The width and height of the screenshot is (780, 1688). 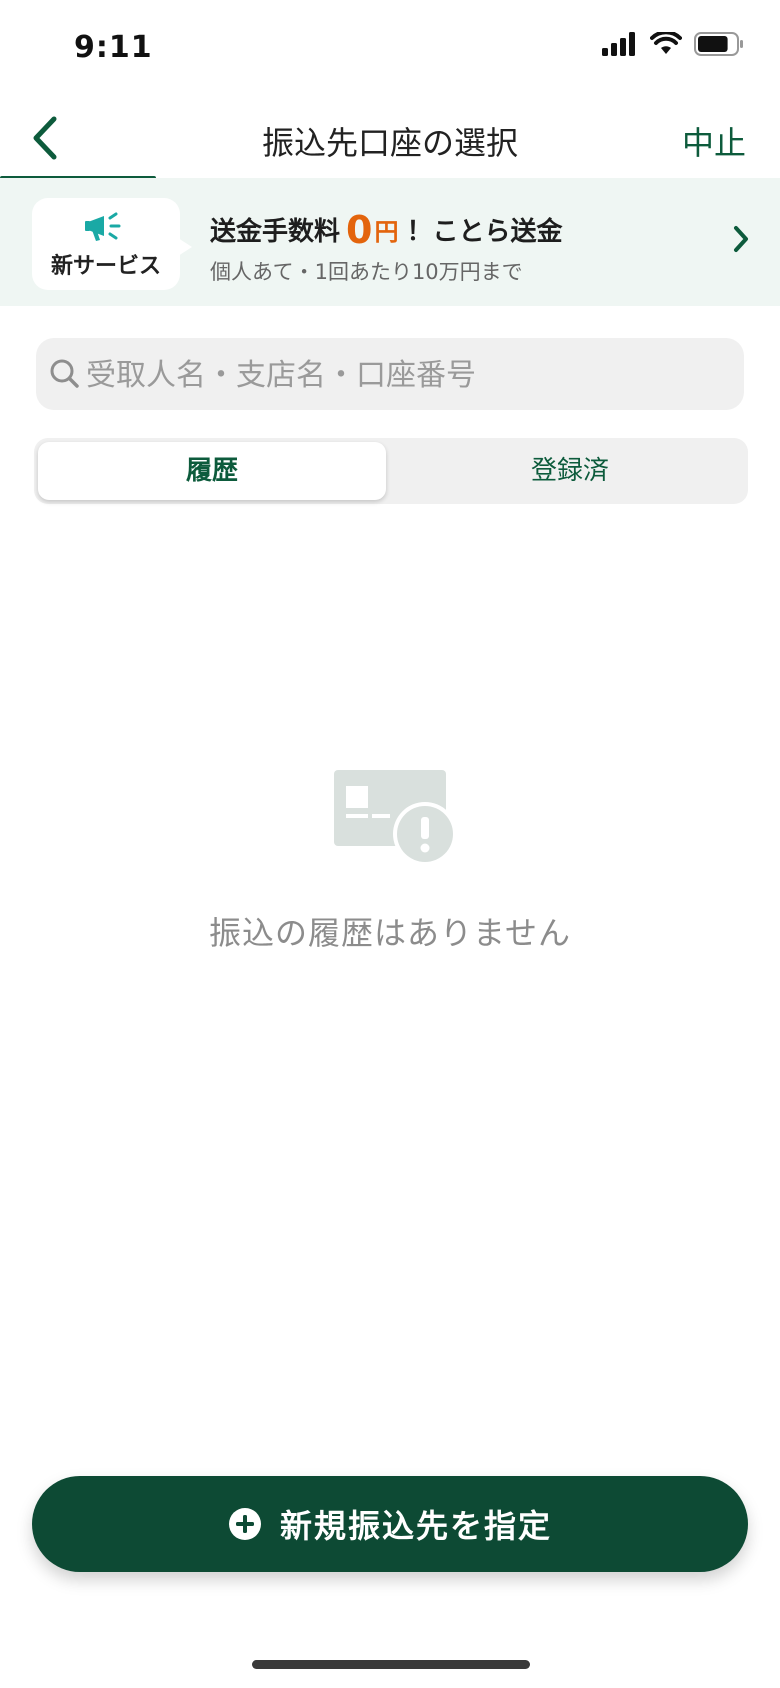 What do you see at coordinates (366, 272) in the screenshot?
I see `banner-subtitle: 個人あて・1回あたり10万円まで` at bounding box center [366, 272].